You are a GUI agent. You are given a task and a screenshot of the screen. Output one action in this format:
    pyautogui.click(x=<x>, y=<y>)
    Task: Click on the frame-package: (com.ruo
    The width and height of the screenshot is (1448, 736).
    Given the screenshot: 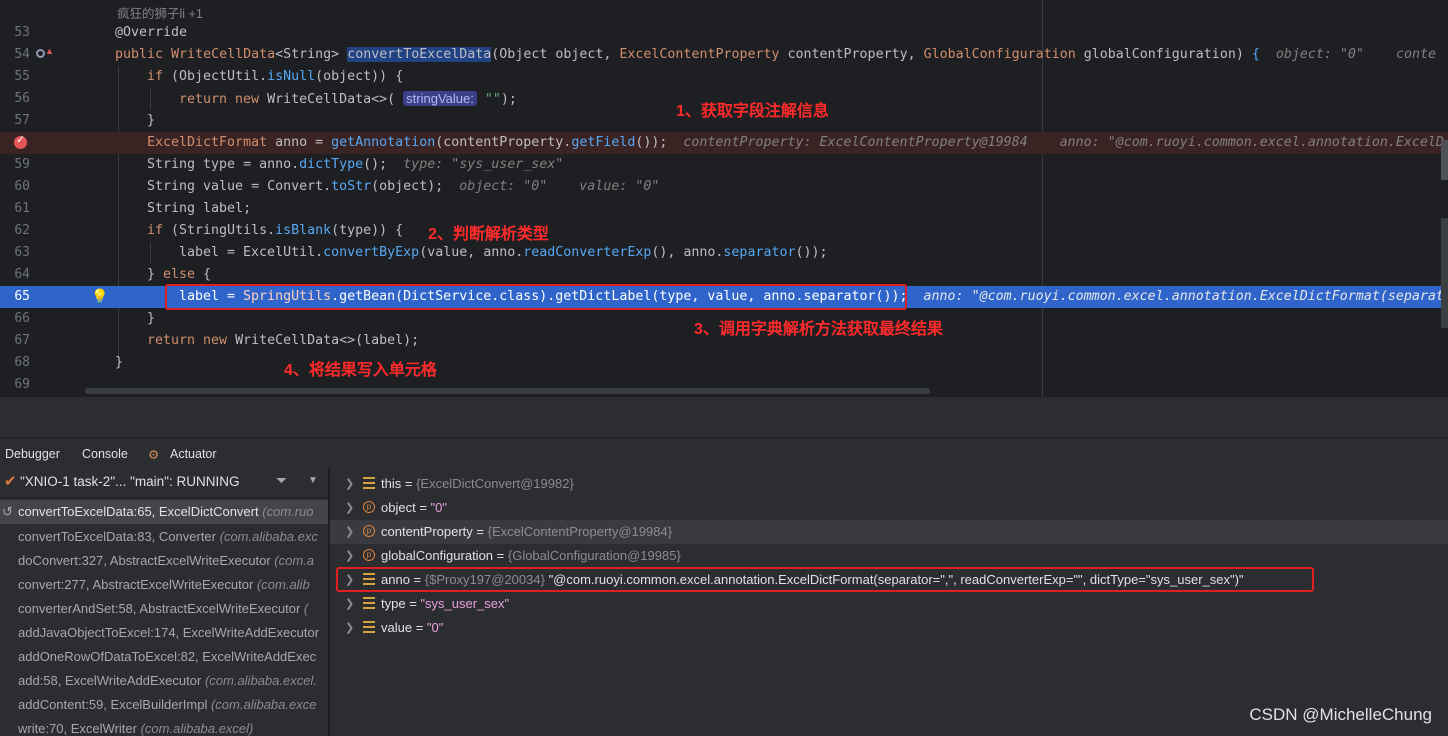 What is the action you would take?
    pyautogui.click(x=288, y=511)
    